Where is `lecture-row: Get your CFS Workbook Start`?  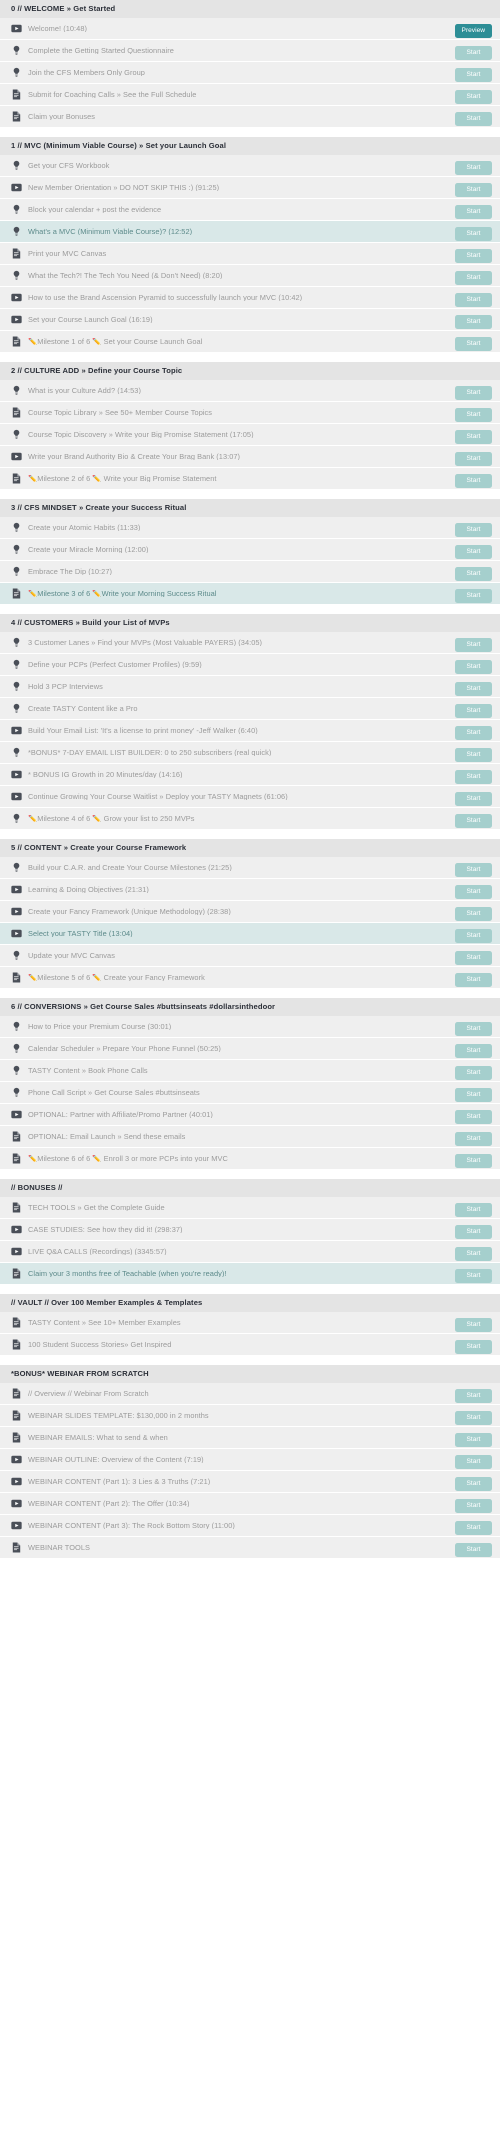 lecture-row: Get your CFS Workbook Start is located at coordinates (250, 166).